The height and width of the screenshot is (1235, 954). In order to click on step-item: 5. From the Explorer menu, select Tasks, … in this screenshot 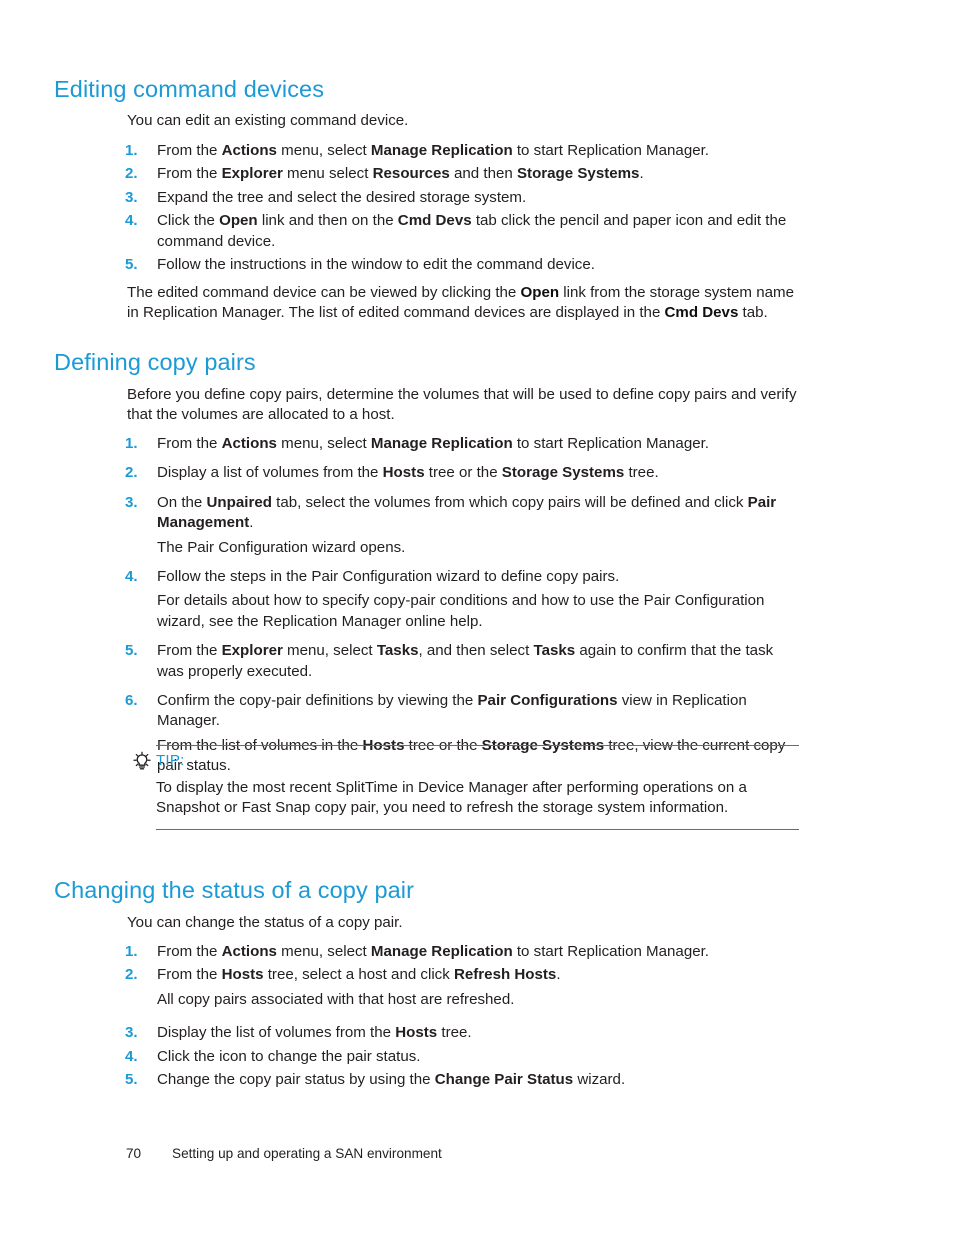, I will do `click(462, 661)`.